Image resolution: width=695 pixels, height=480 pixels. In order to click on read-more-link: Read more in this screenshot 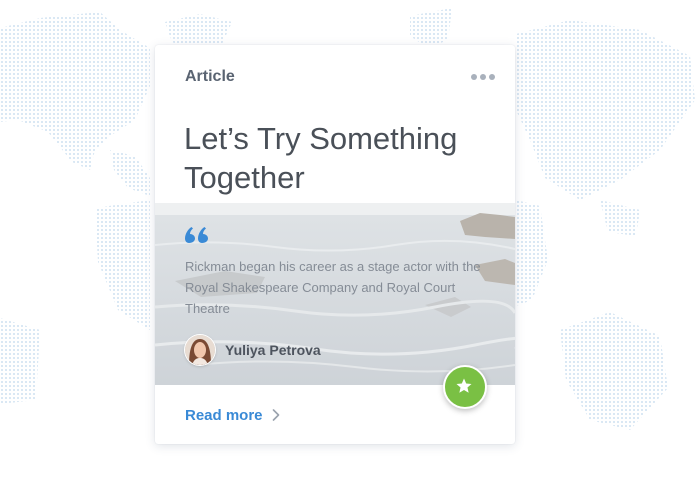, I will do `click(232, 415)`.